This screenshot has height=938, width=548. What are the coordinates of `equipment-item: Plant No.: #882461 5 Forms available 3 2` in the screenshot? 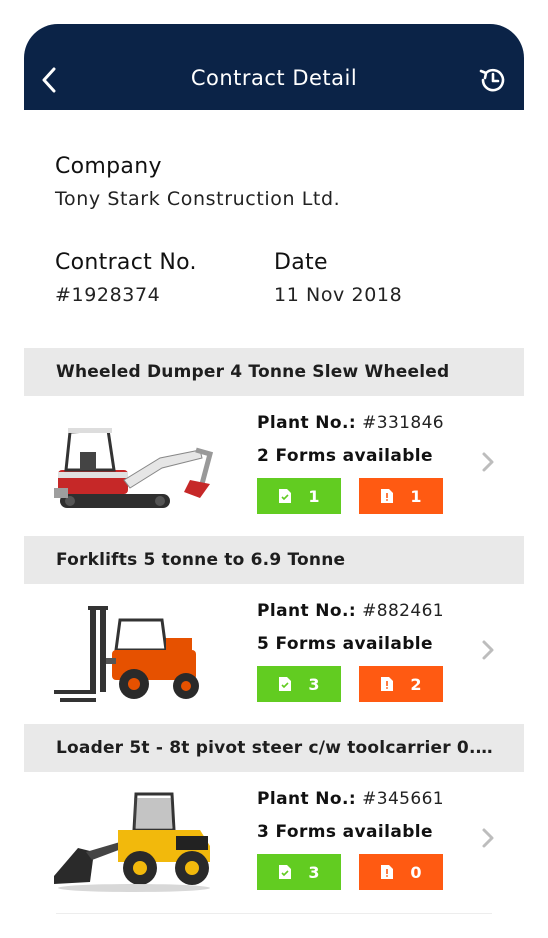 It's located at (274, 654).